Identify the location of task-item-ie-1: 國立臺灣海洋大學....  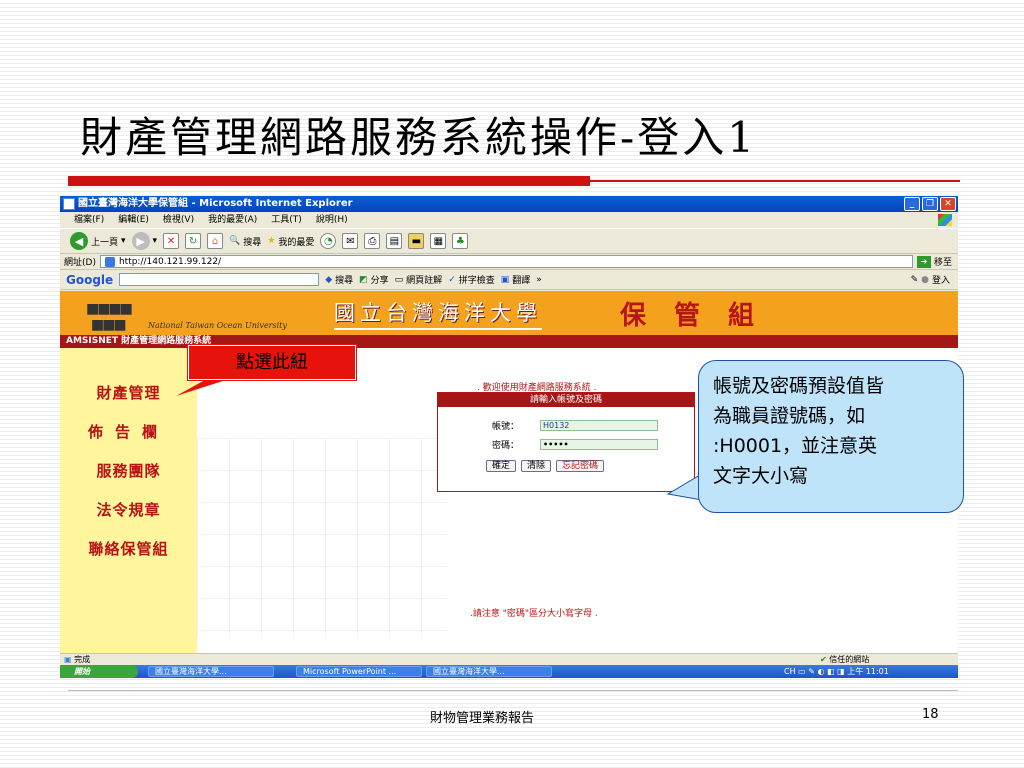
(211, 671).